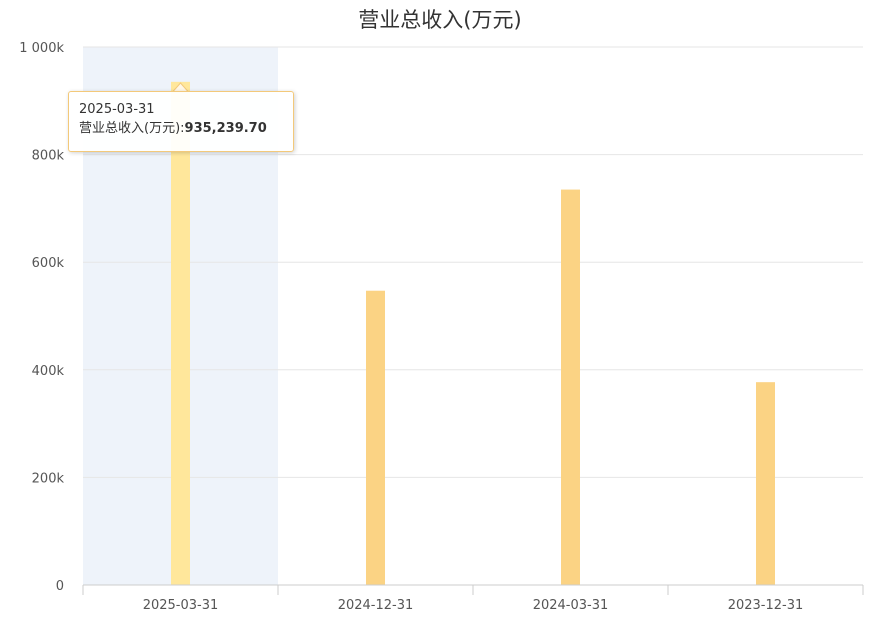 This screenshot has width=890, height=617. What do you see at coordinates (48, 263) in the screenshot?
I see `y-tick-label: 600k` at bounding box center [48, 263].